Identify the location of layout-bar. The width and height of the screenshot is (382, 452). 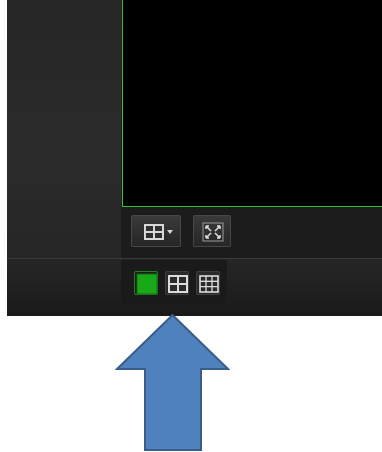
(194, 287).